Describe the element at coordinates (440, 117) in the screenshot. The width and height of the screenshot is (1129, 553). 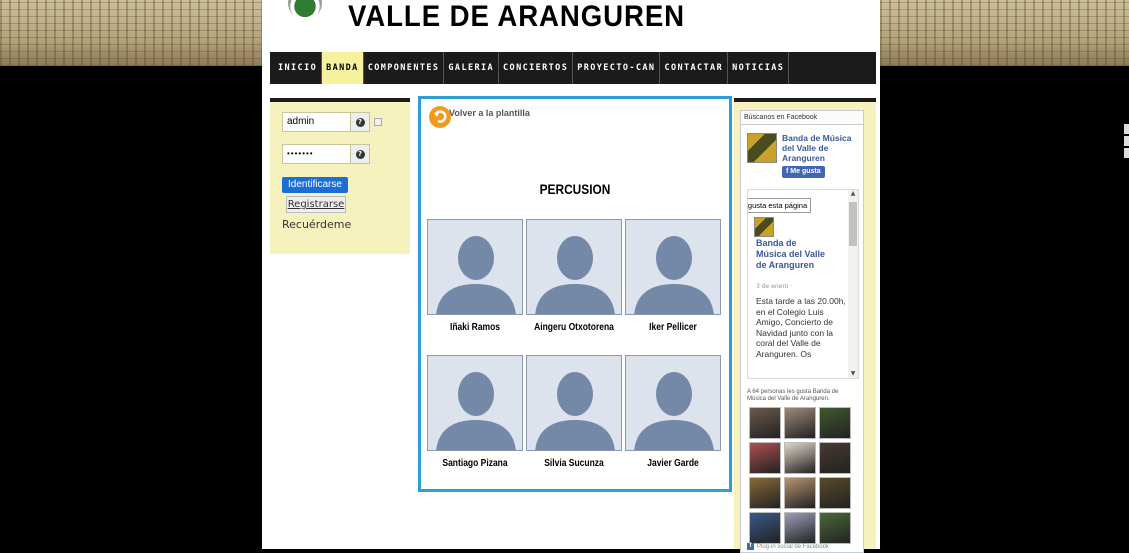
I see `back-arrow-icon` at that location.